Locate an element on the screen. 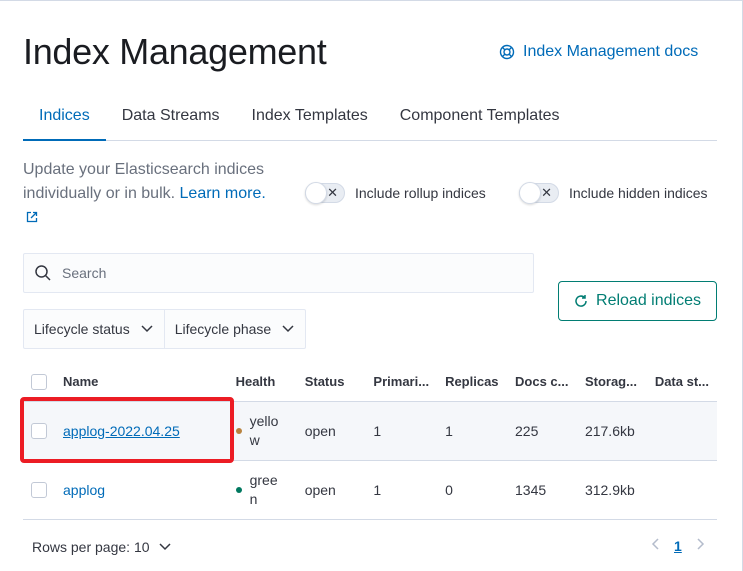  search-input: Search is located at coordinates (278, 273).